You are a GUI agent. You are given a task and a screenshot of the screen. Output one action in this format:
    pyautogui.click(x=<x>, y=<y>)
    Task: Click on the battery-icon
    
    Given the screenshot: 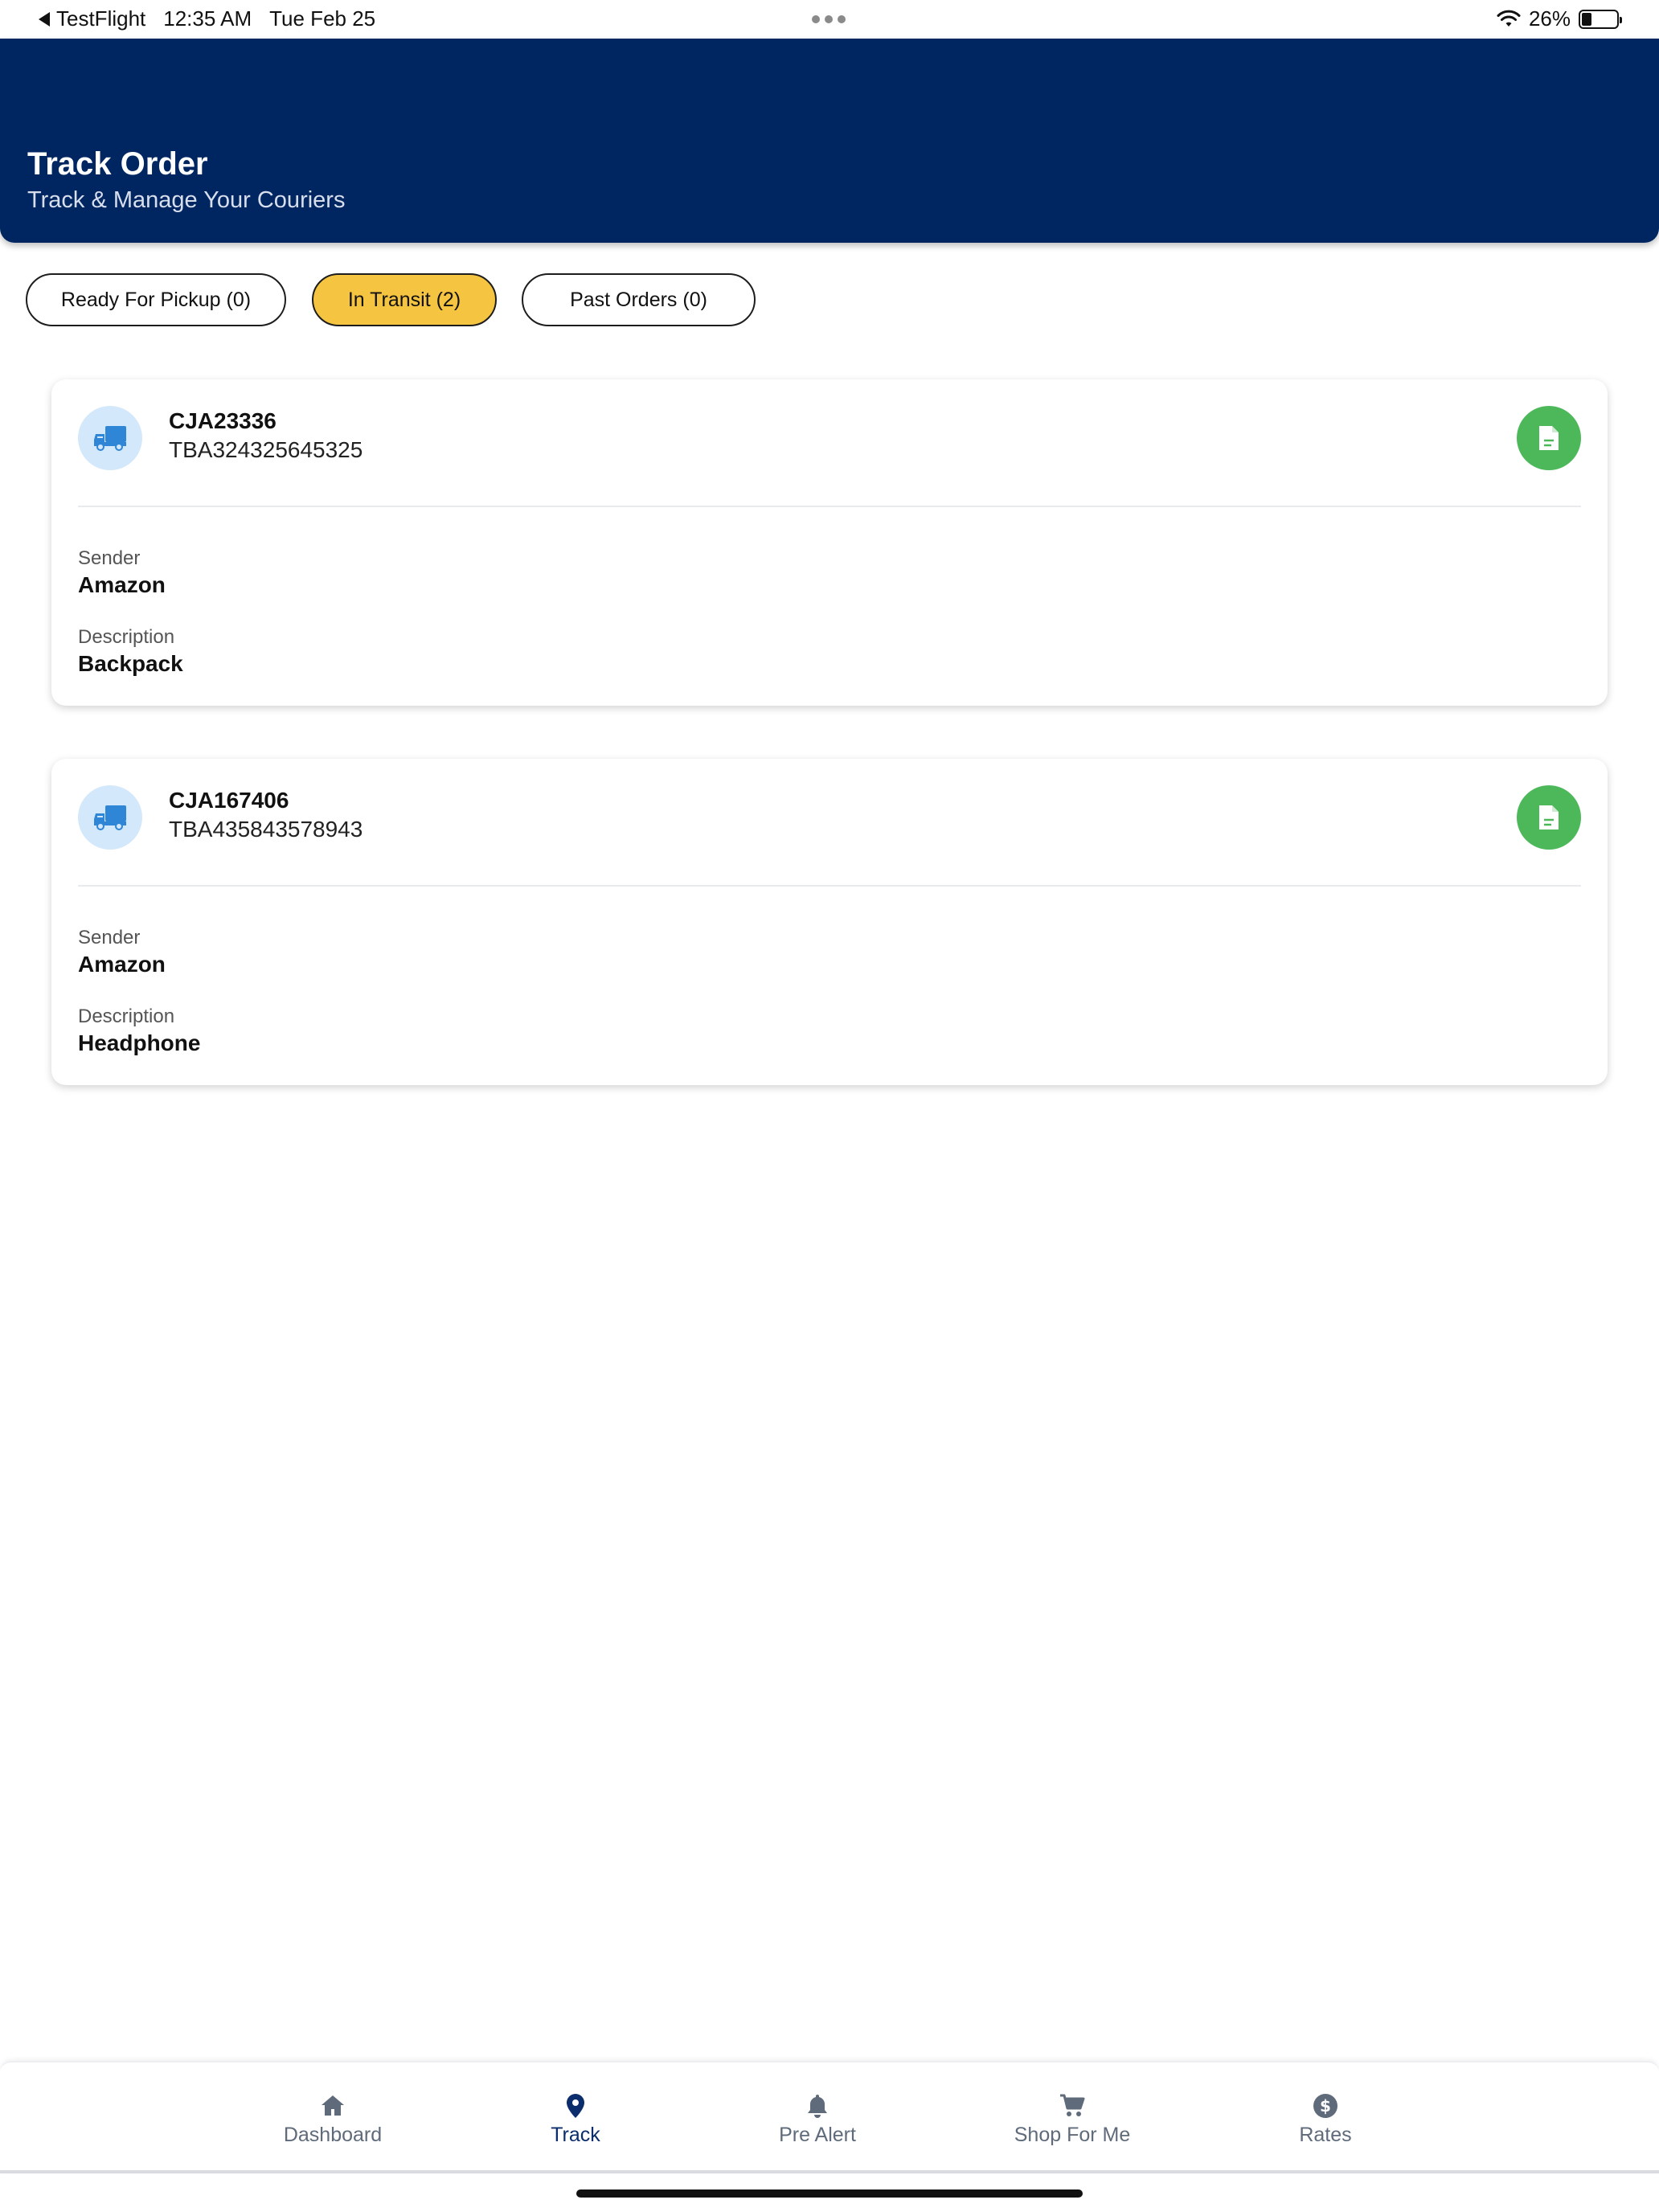 What is the action you would take?
    pyautogui.click(x=1600, y=19)
    